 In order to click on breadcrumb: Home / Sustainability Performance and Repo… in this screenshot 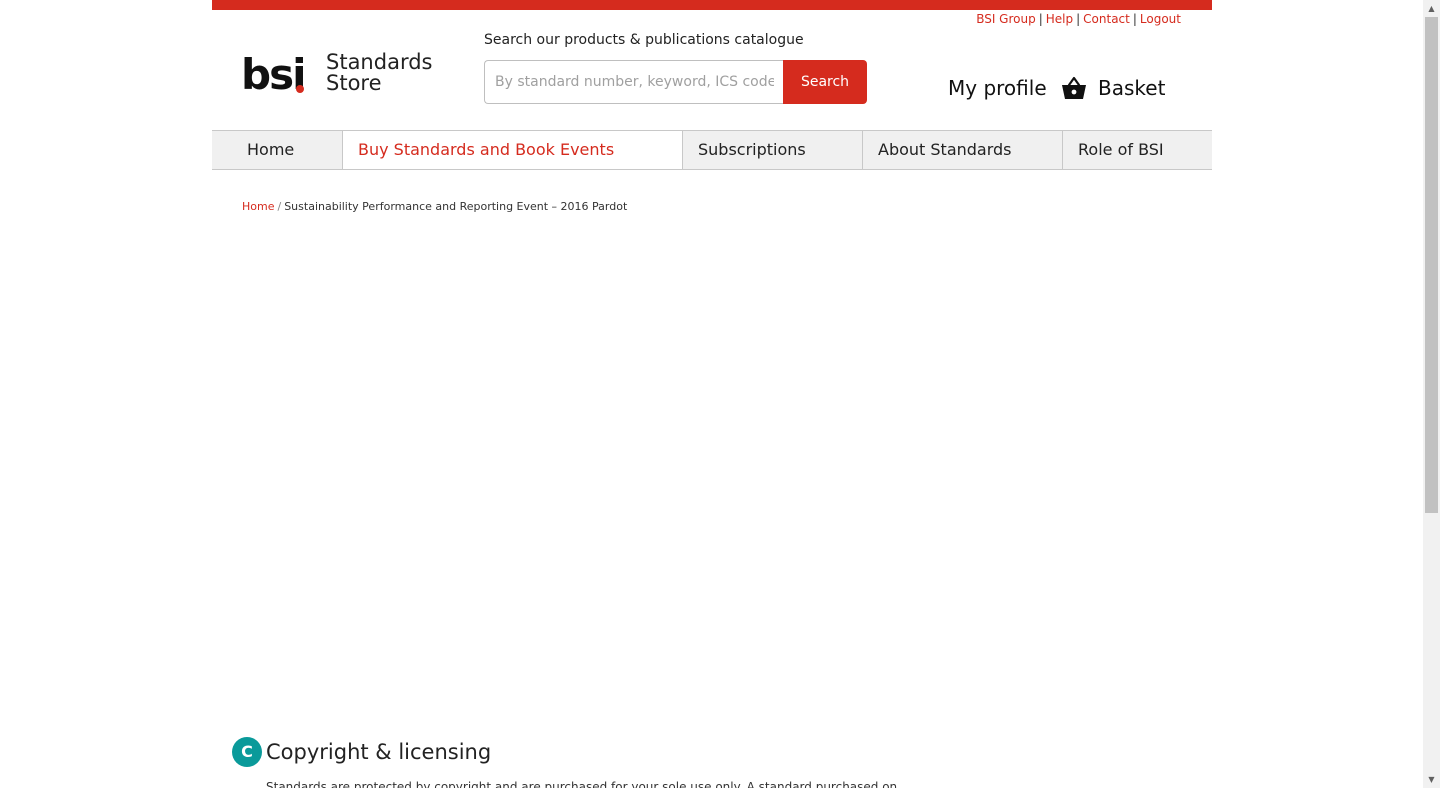, I will do `click(434, 206)`.